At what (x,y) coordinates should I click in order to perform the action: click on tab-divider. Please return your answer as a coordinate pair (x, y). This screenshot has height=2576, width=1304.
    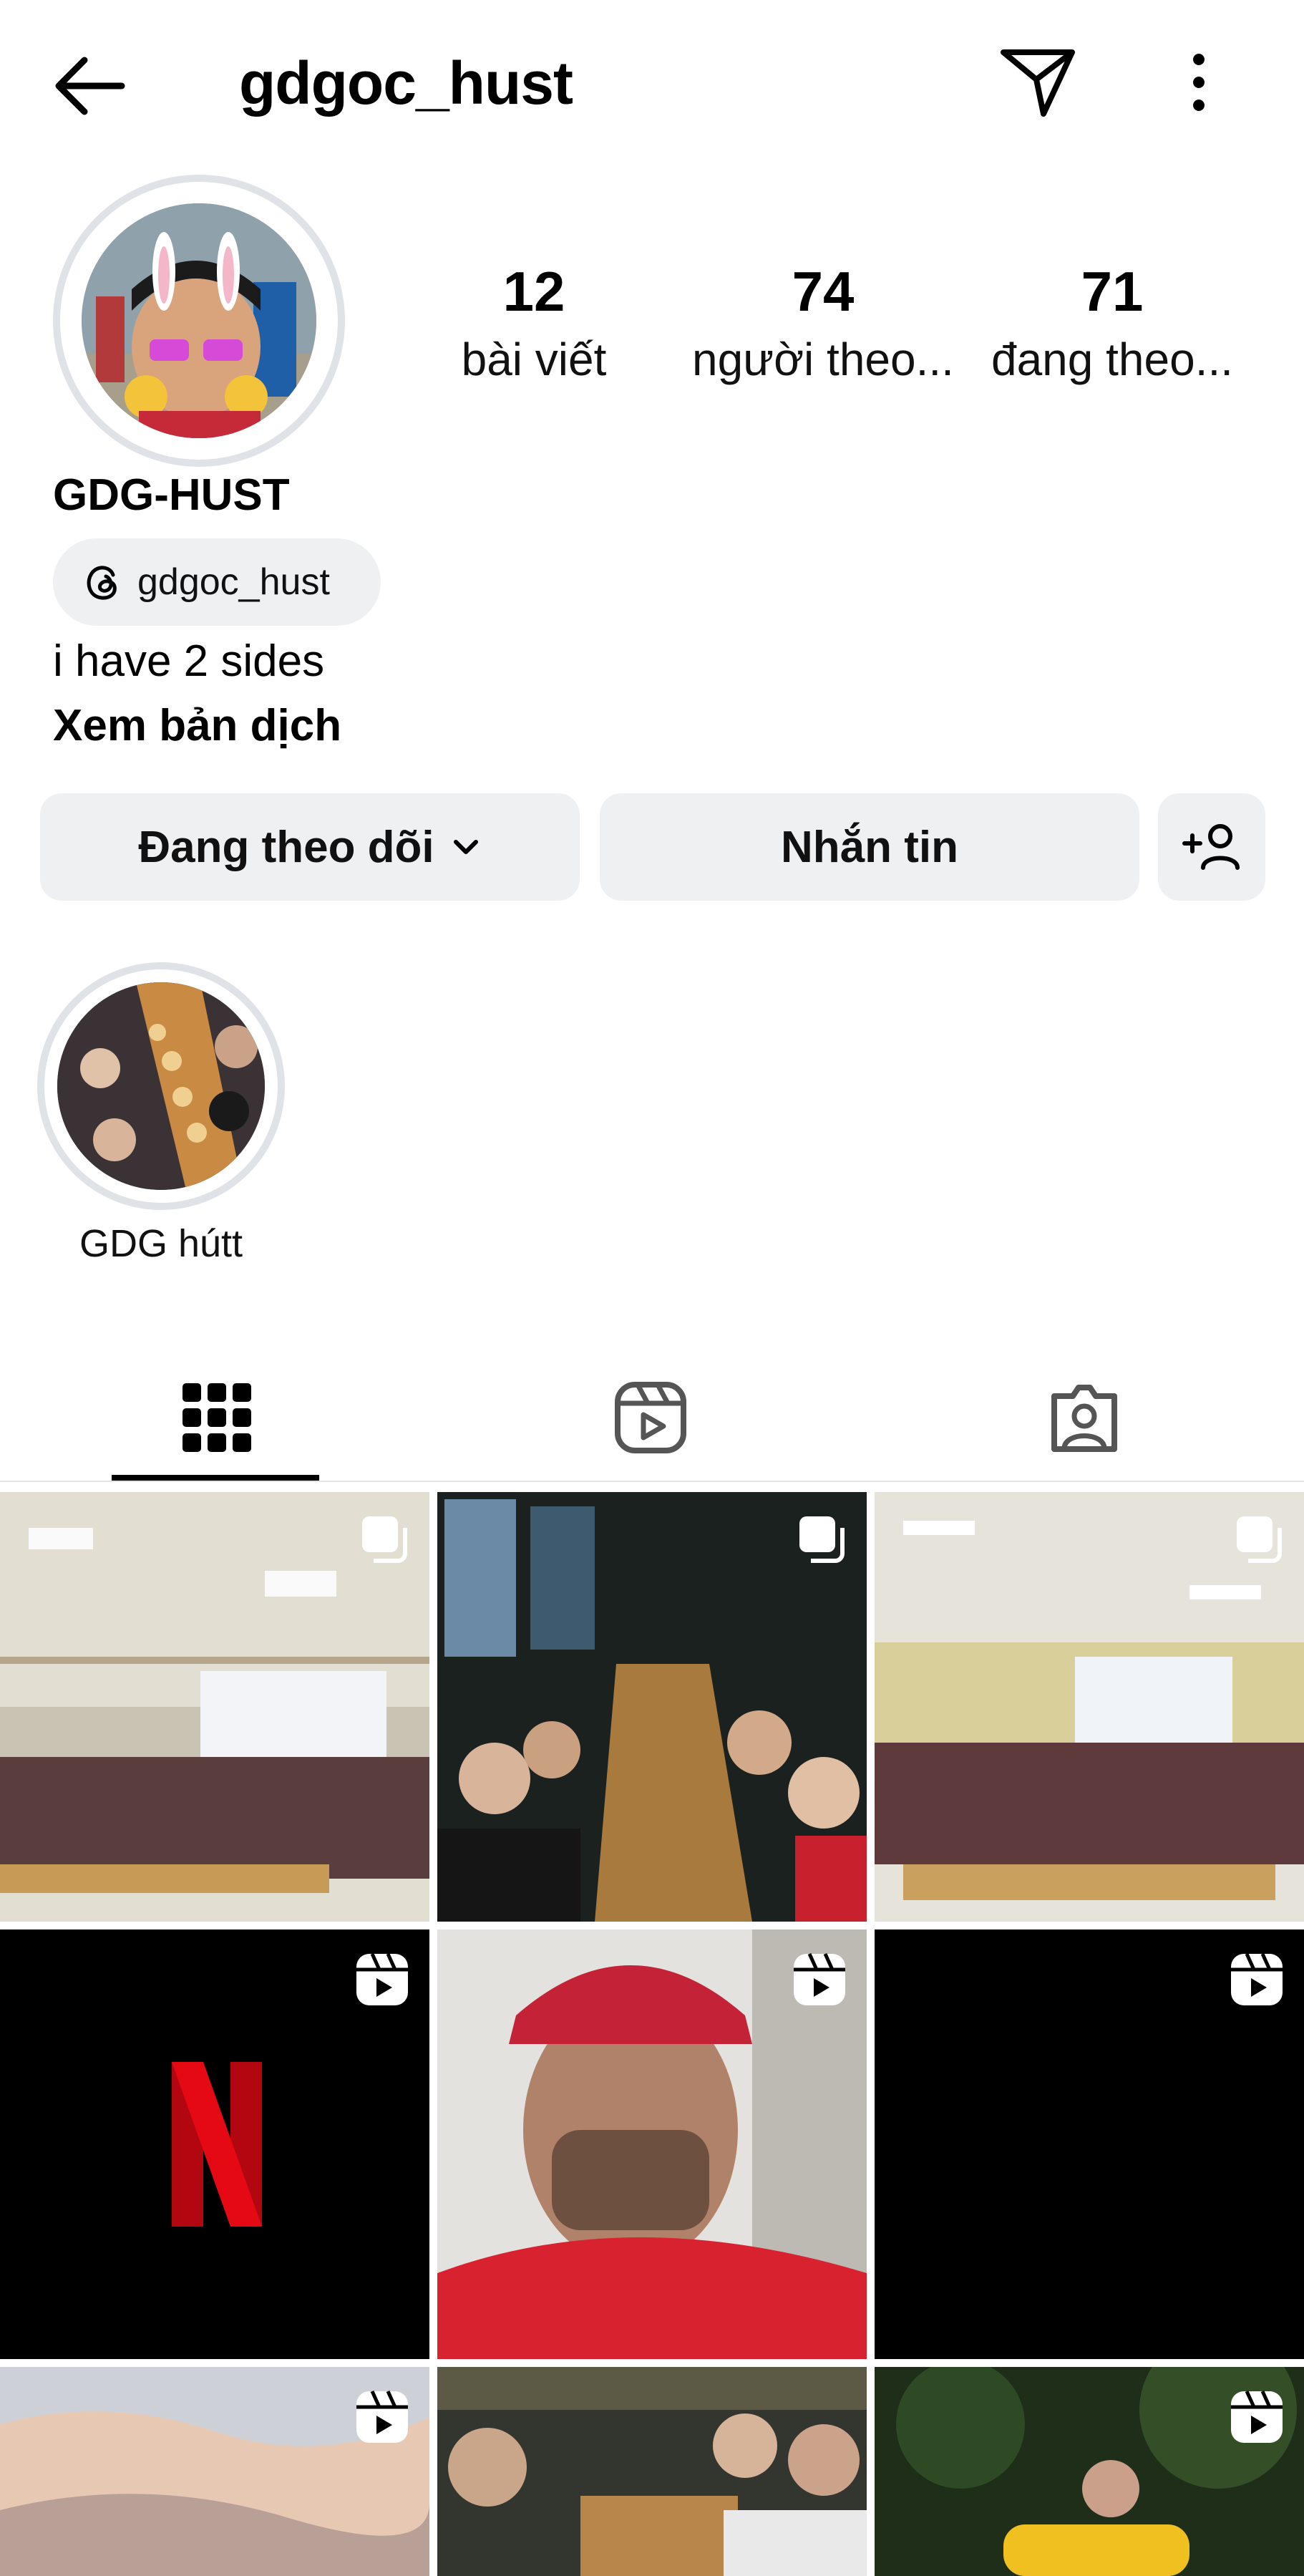
    Looking at the image, I should click on (652, 1481).